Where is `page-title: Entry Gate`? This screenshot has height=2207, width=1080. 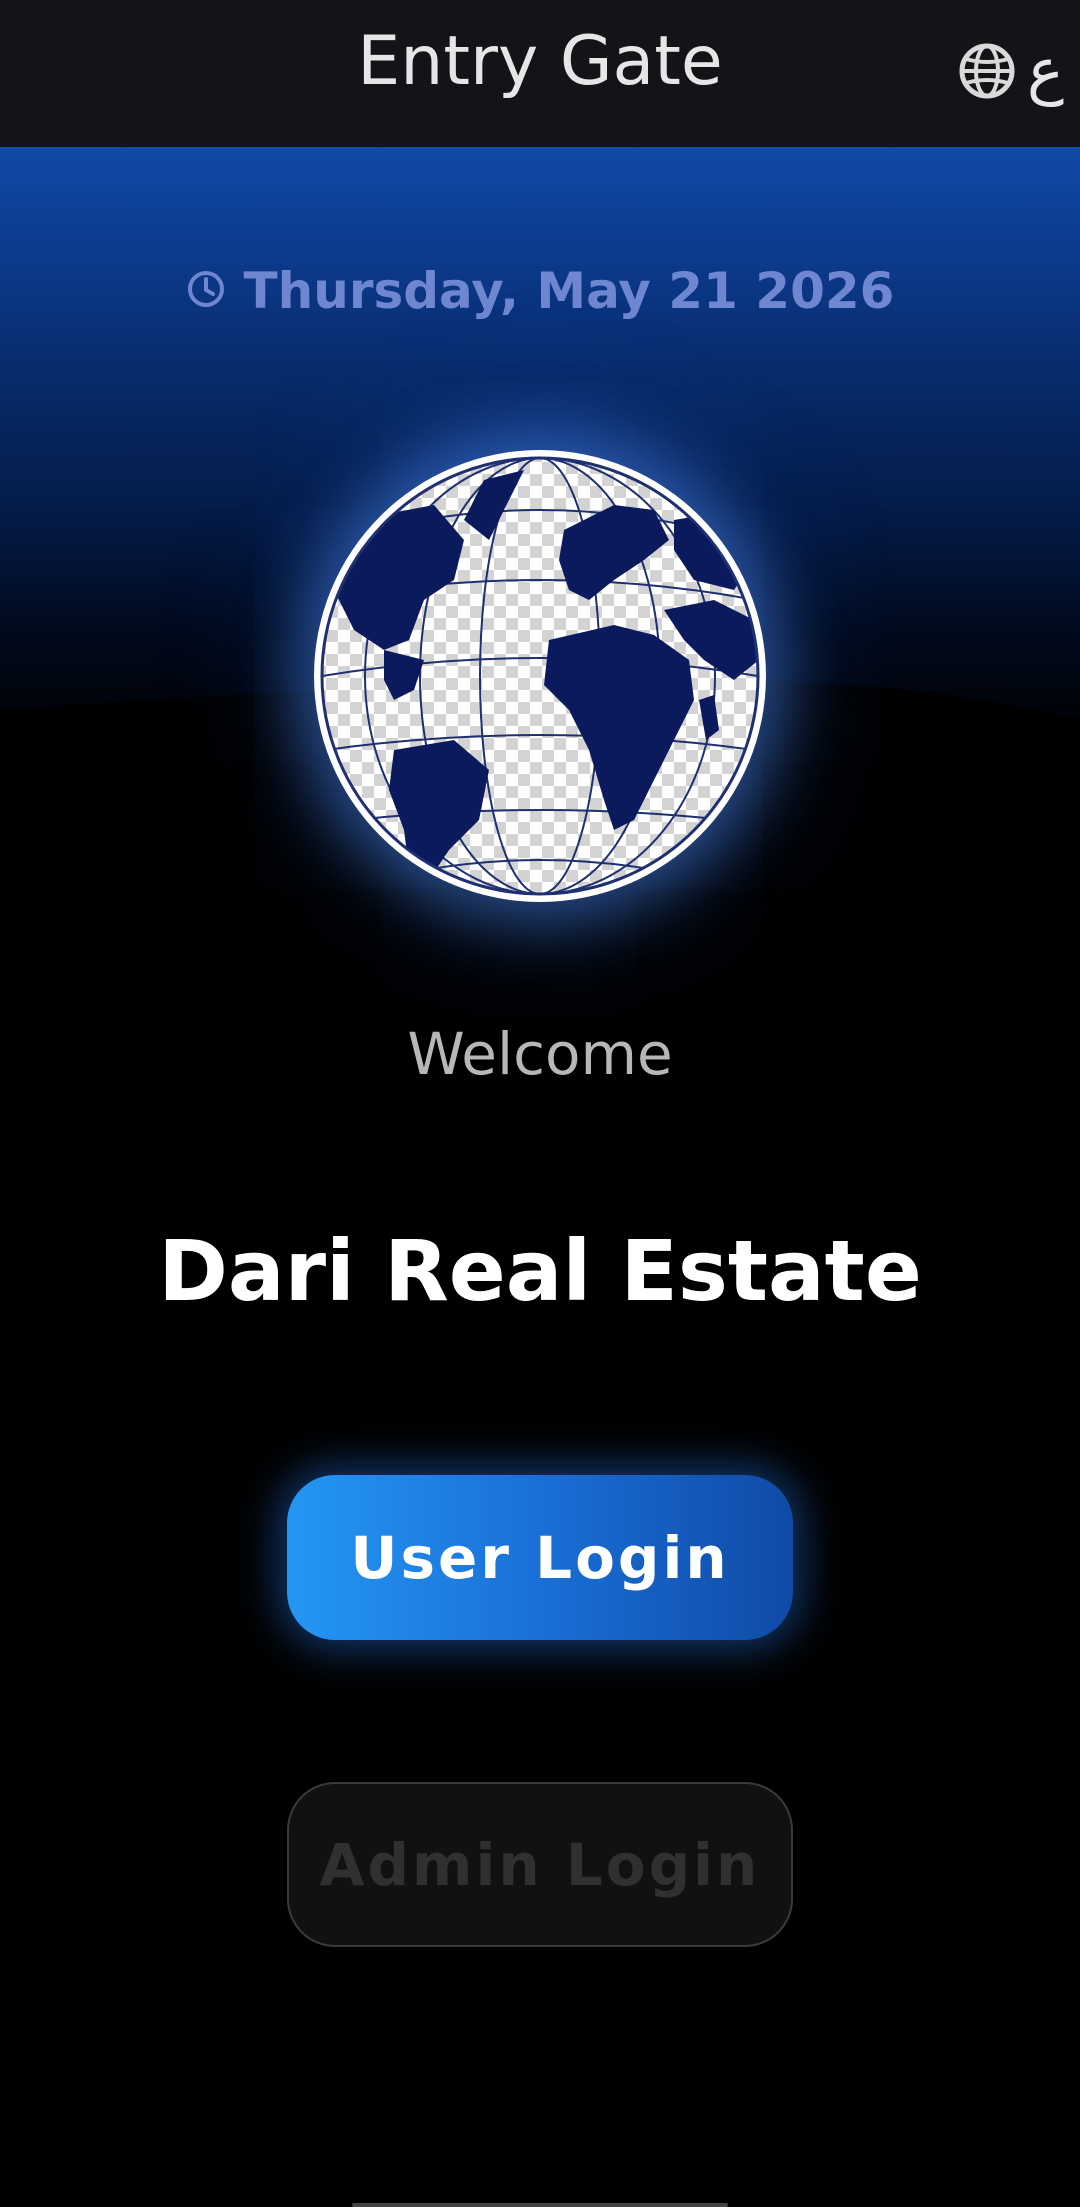 page-title: Entry Gate is located at coordinates (540, 61).